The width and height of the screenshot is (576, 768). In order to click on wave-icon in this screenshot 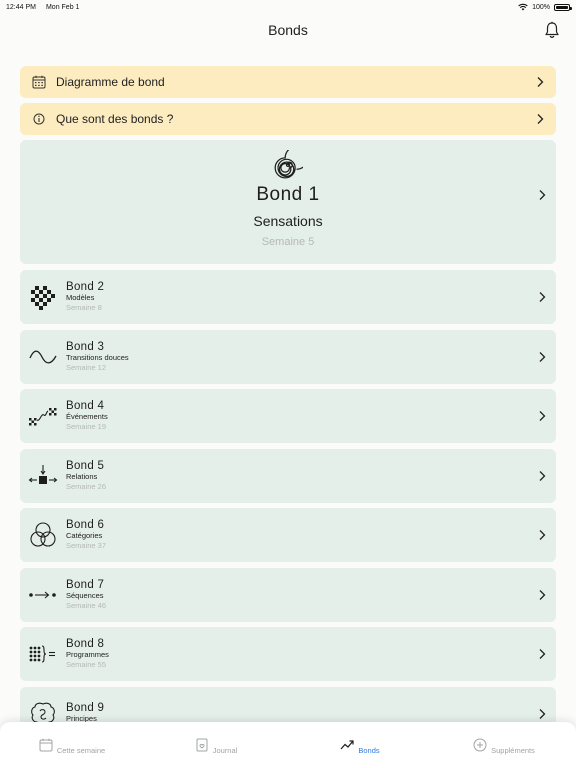, I will do `click(43, 356)`.